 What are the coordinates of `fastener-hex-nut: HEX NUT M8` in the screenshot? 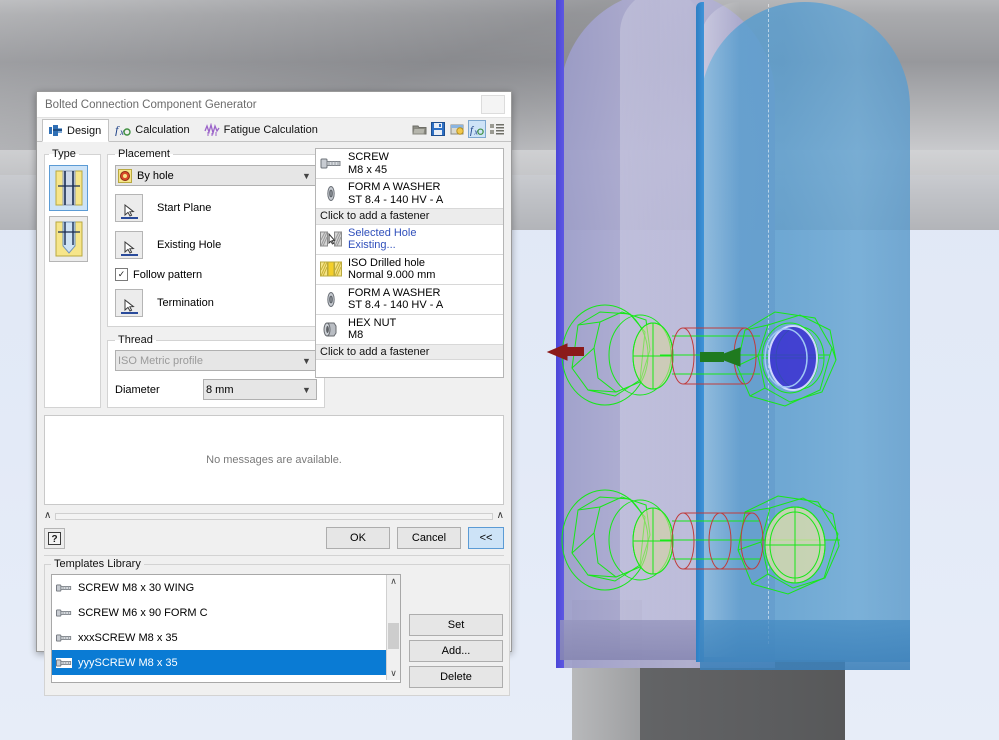 It's located at (409, 330).